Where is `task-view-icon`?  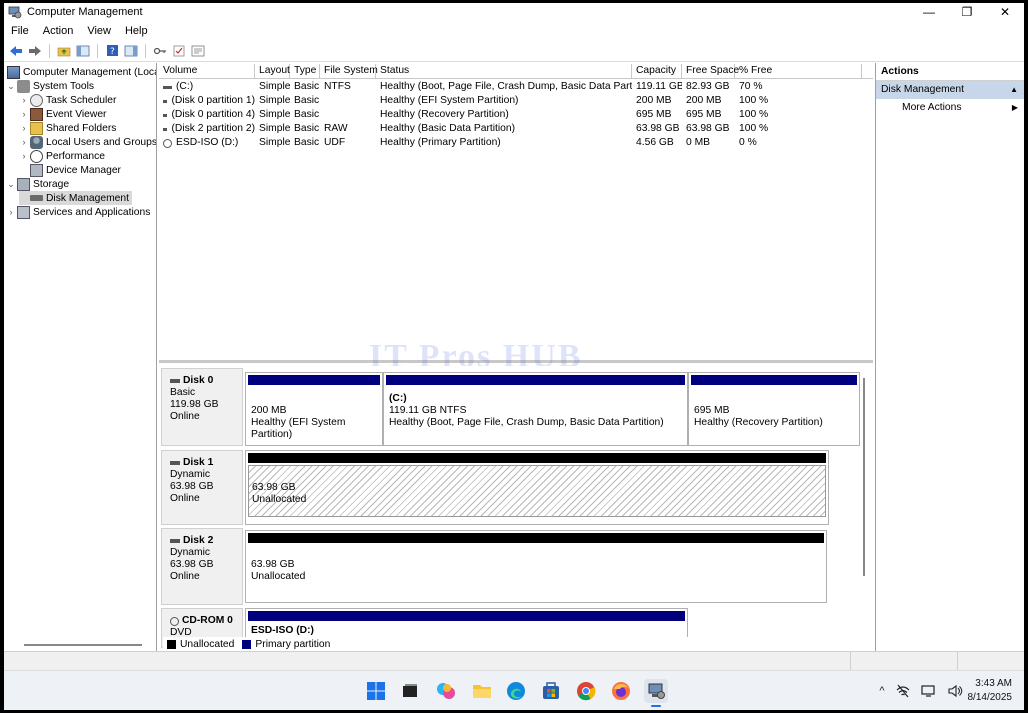
task-view-icon is located at coordinates (410, 690).